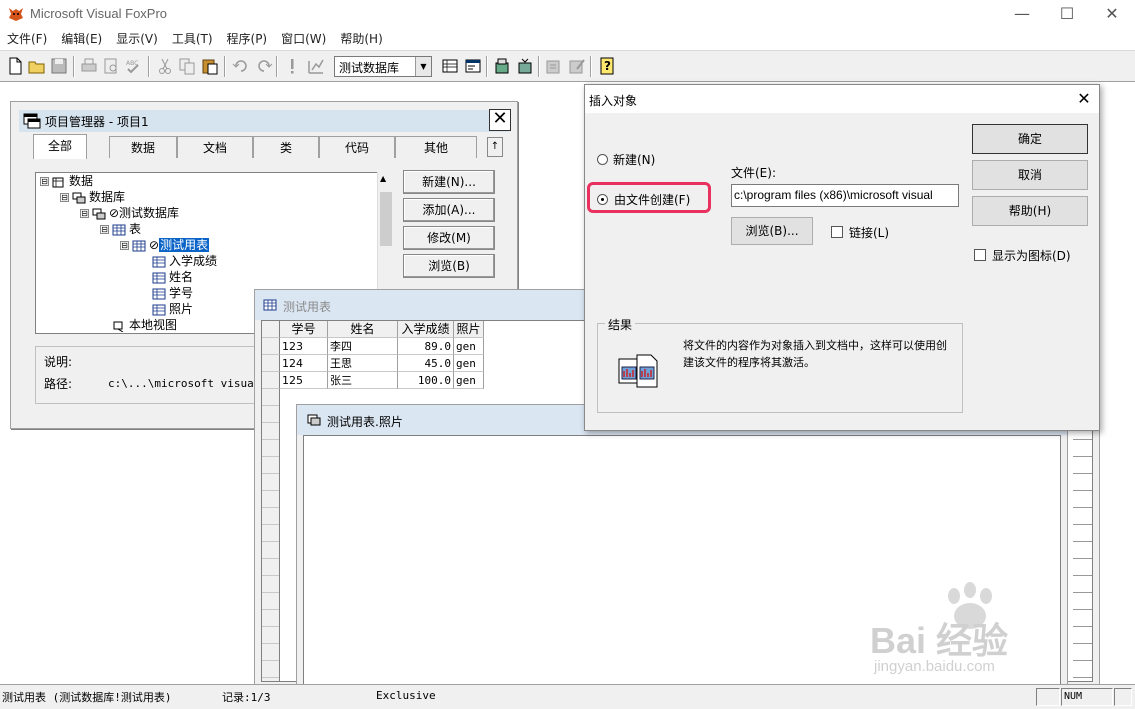  What do you see at coordinates (837, 232) in the screenshot?
I see `link-checkbox` at bounding box center [837, 232].